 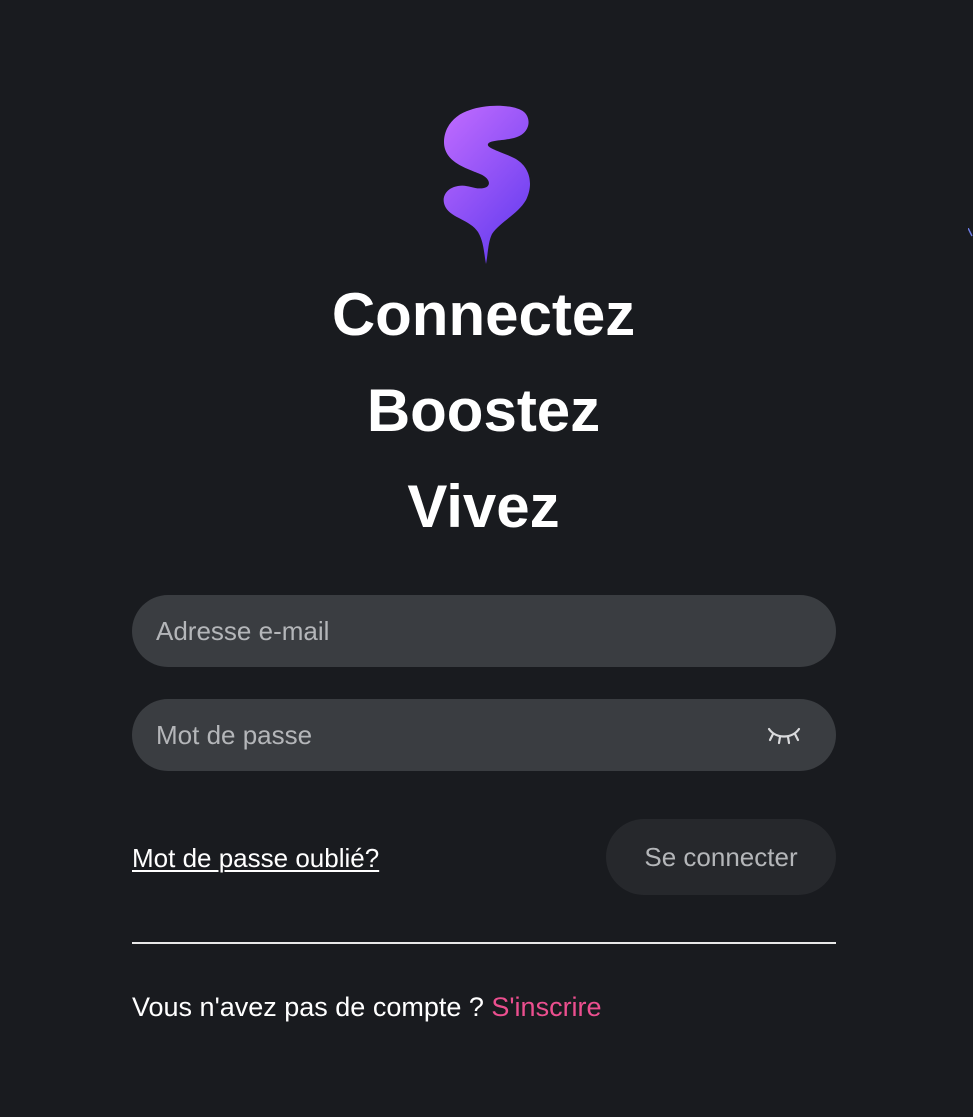 I want to click on eye-closed-icon, so click(x=784, y=735).